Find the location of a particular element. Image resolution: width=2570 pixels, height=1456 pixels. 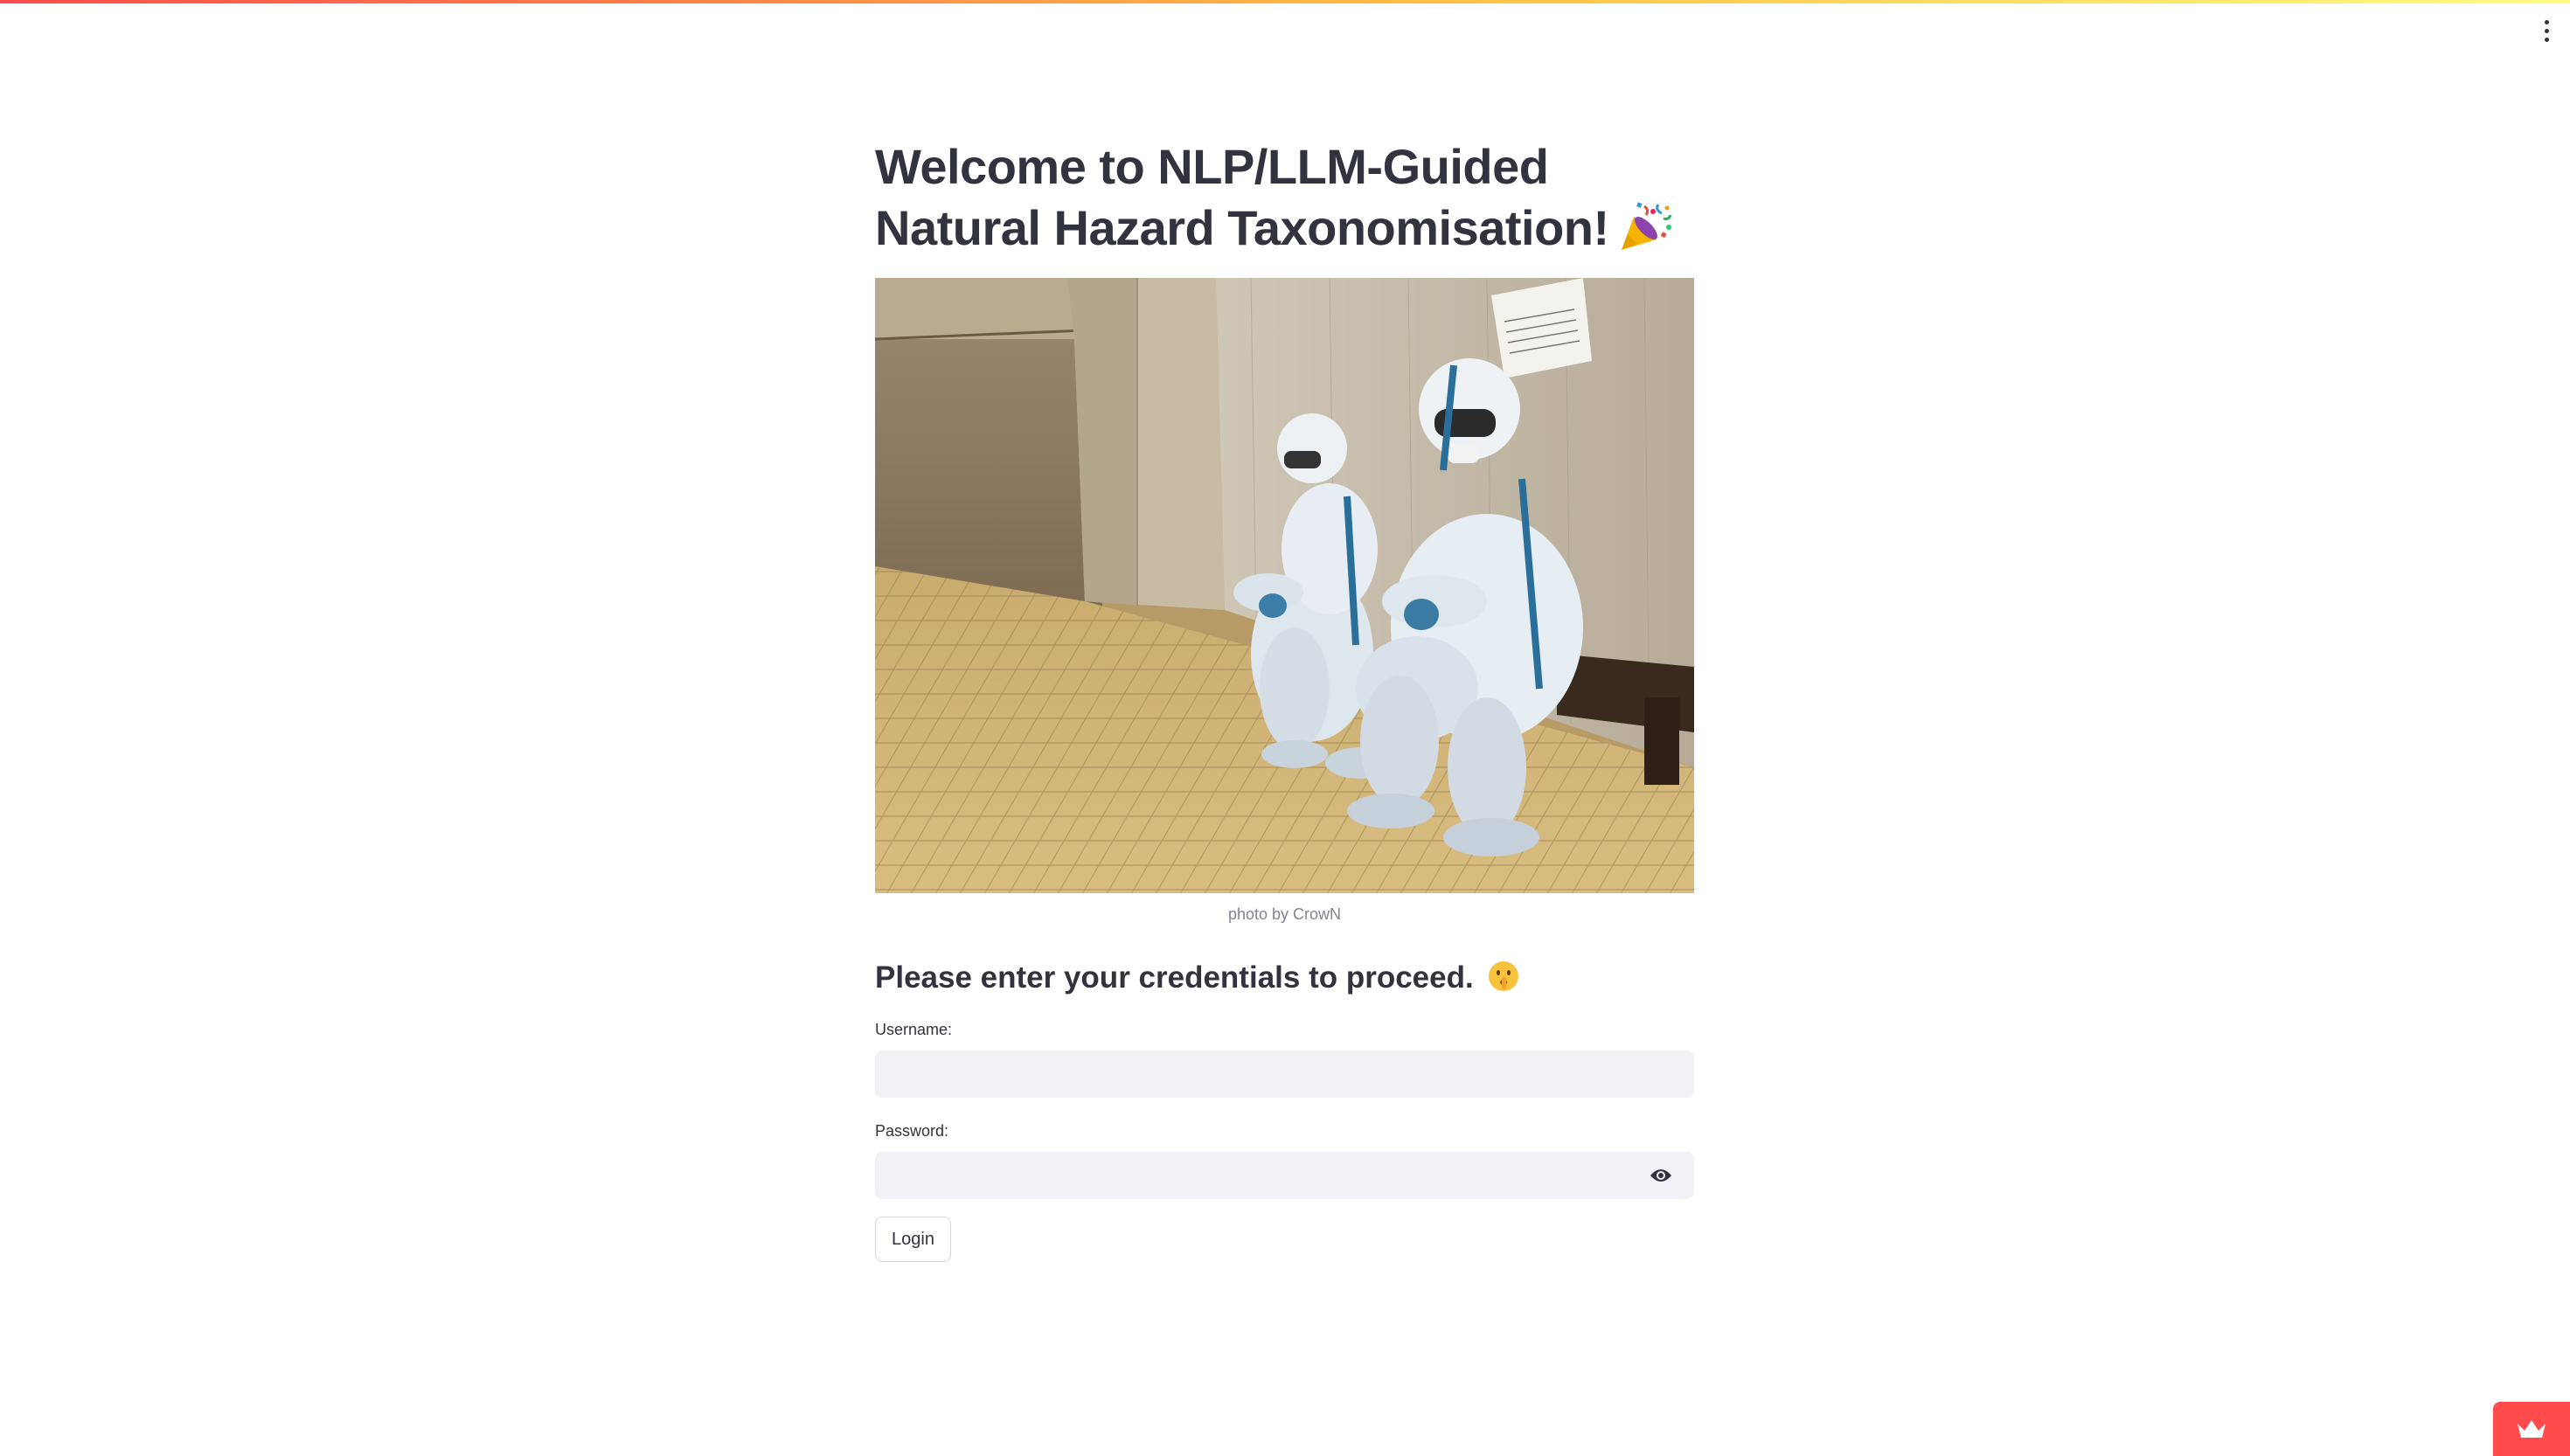

username-label: Username: is located at coordinates (914, 1029).